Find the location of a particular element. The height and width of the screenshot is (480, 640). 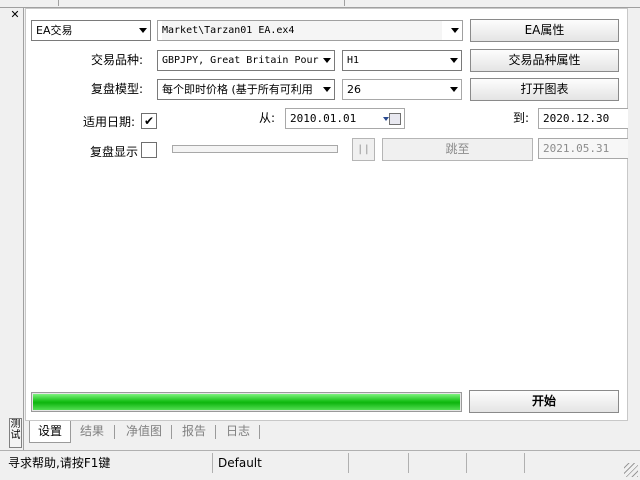

resize-grip-icon is located at coordinates (631, 470).